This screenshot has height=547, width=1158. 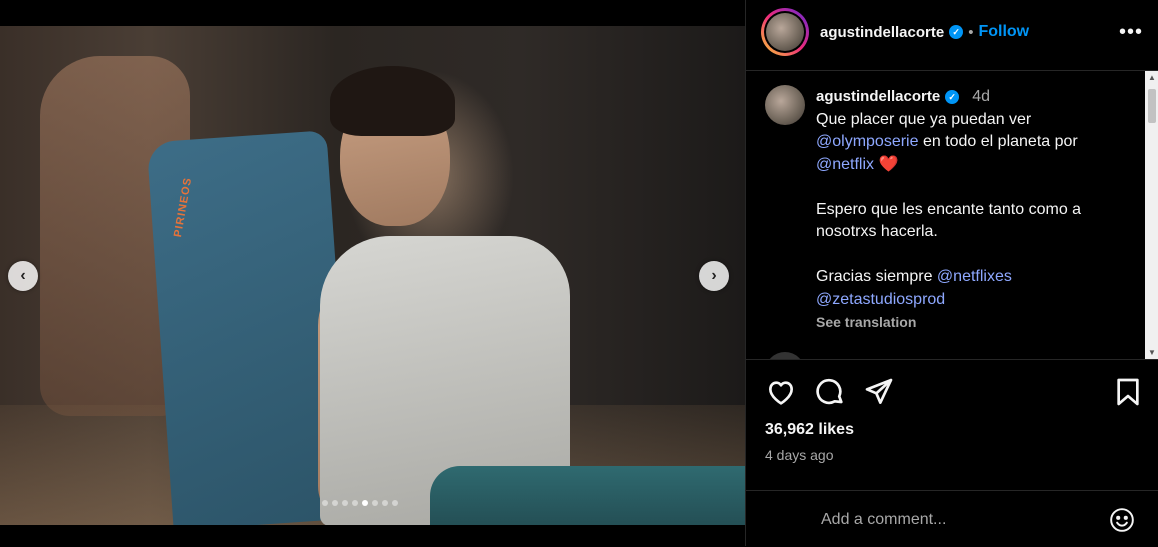 What do you see at coordinates (952, 394) in the screenshot?
I see `action-bar` at bounding box center [952, 394].